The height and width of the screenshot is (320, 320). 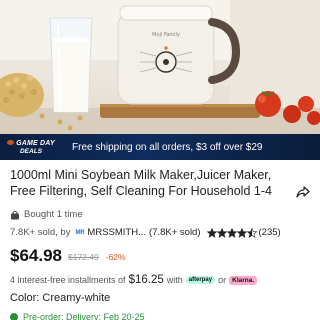 What do you see at coordinates (115, 257) in the screenshot?
I see `discount-badge: -62%` at bounding box center [115, 257].